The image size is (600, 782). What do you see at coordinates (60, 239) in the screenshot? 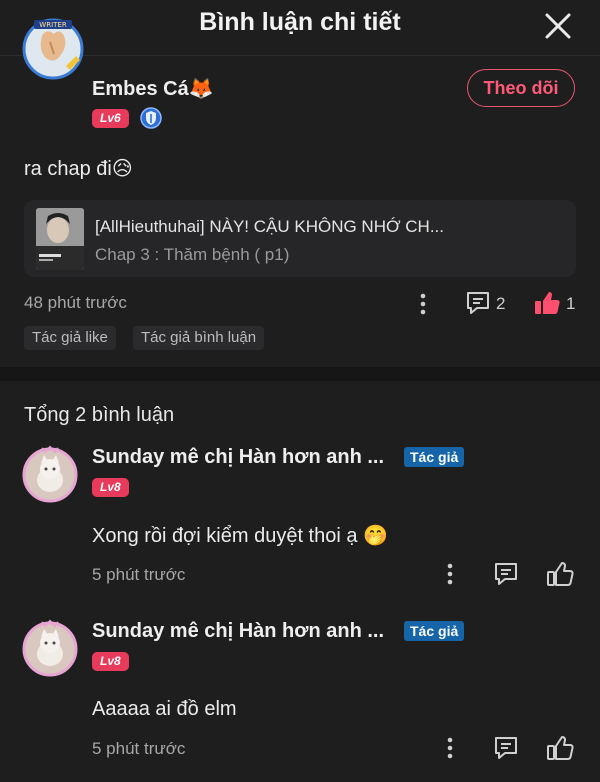
I see `manga-thumbnail` at bounding box center [60, 239].